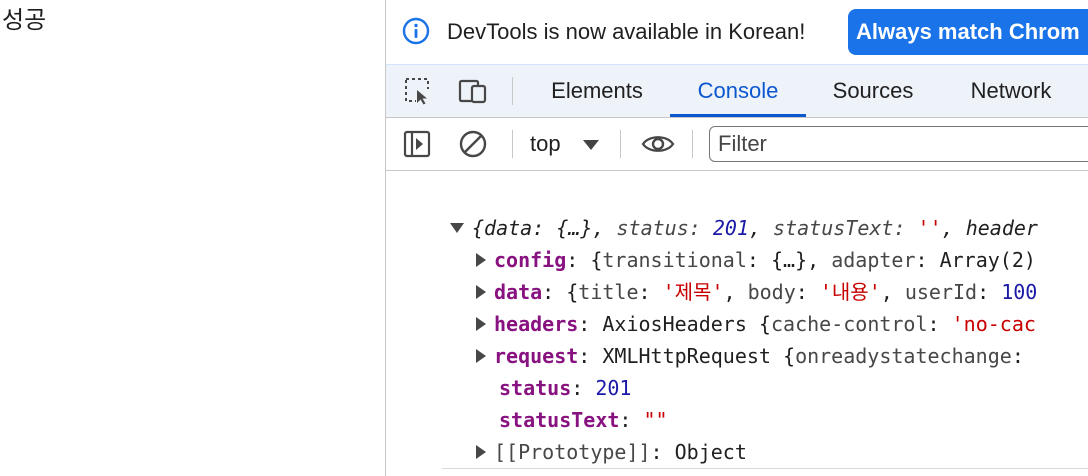 The width and height of the screenshot is (1088, 476). What do you see at coordinates (24, 20) in the screenshot?
I see `page-text: 성공` at bounding box center [24, 20].